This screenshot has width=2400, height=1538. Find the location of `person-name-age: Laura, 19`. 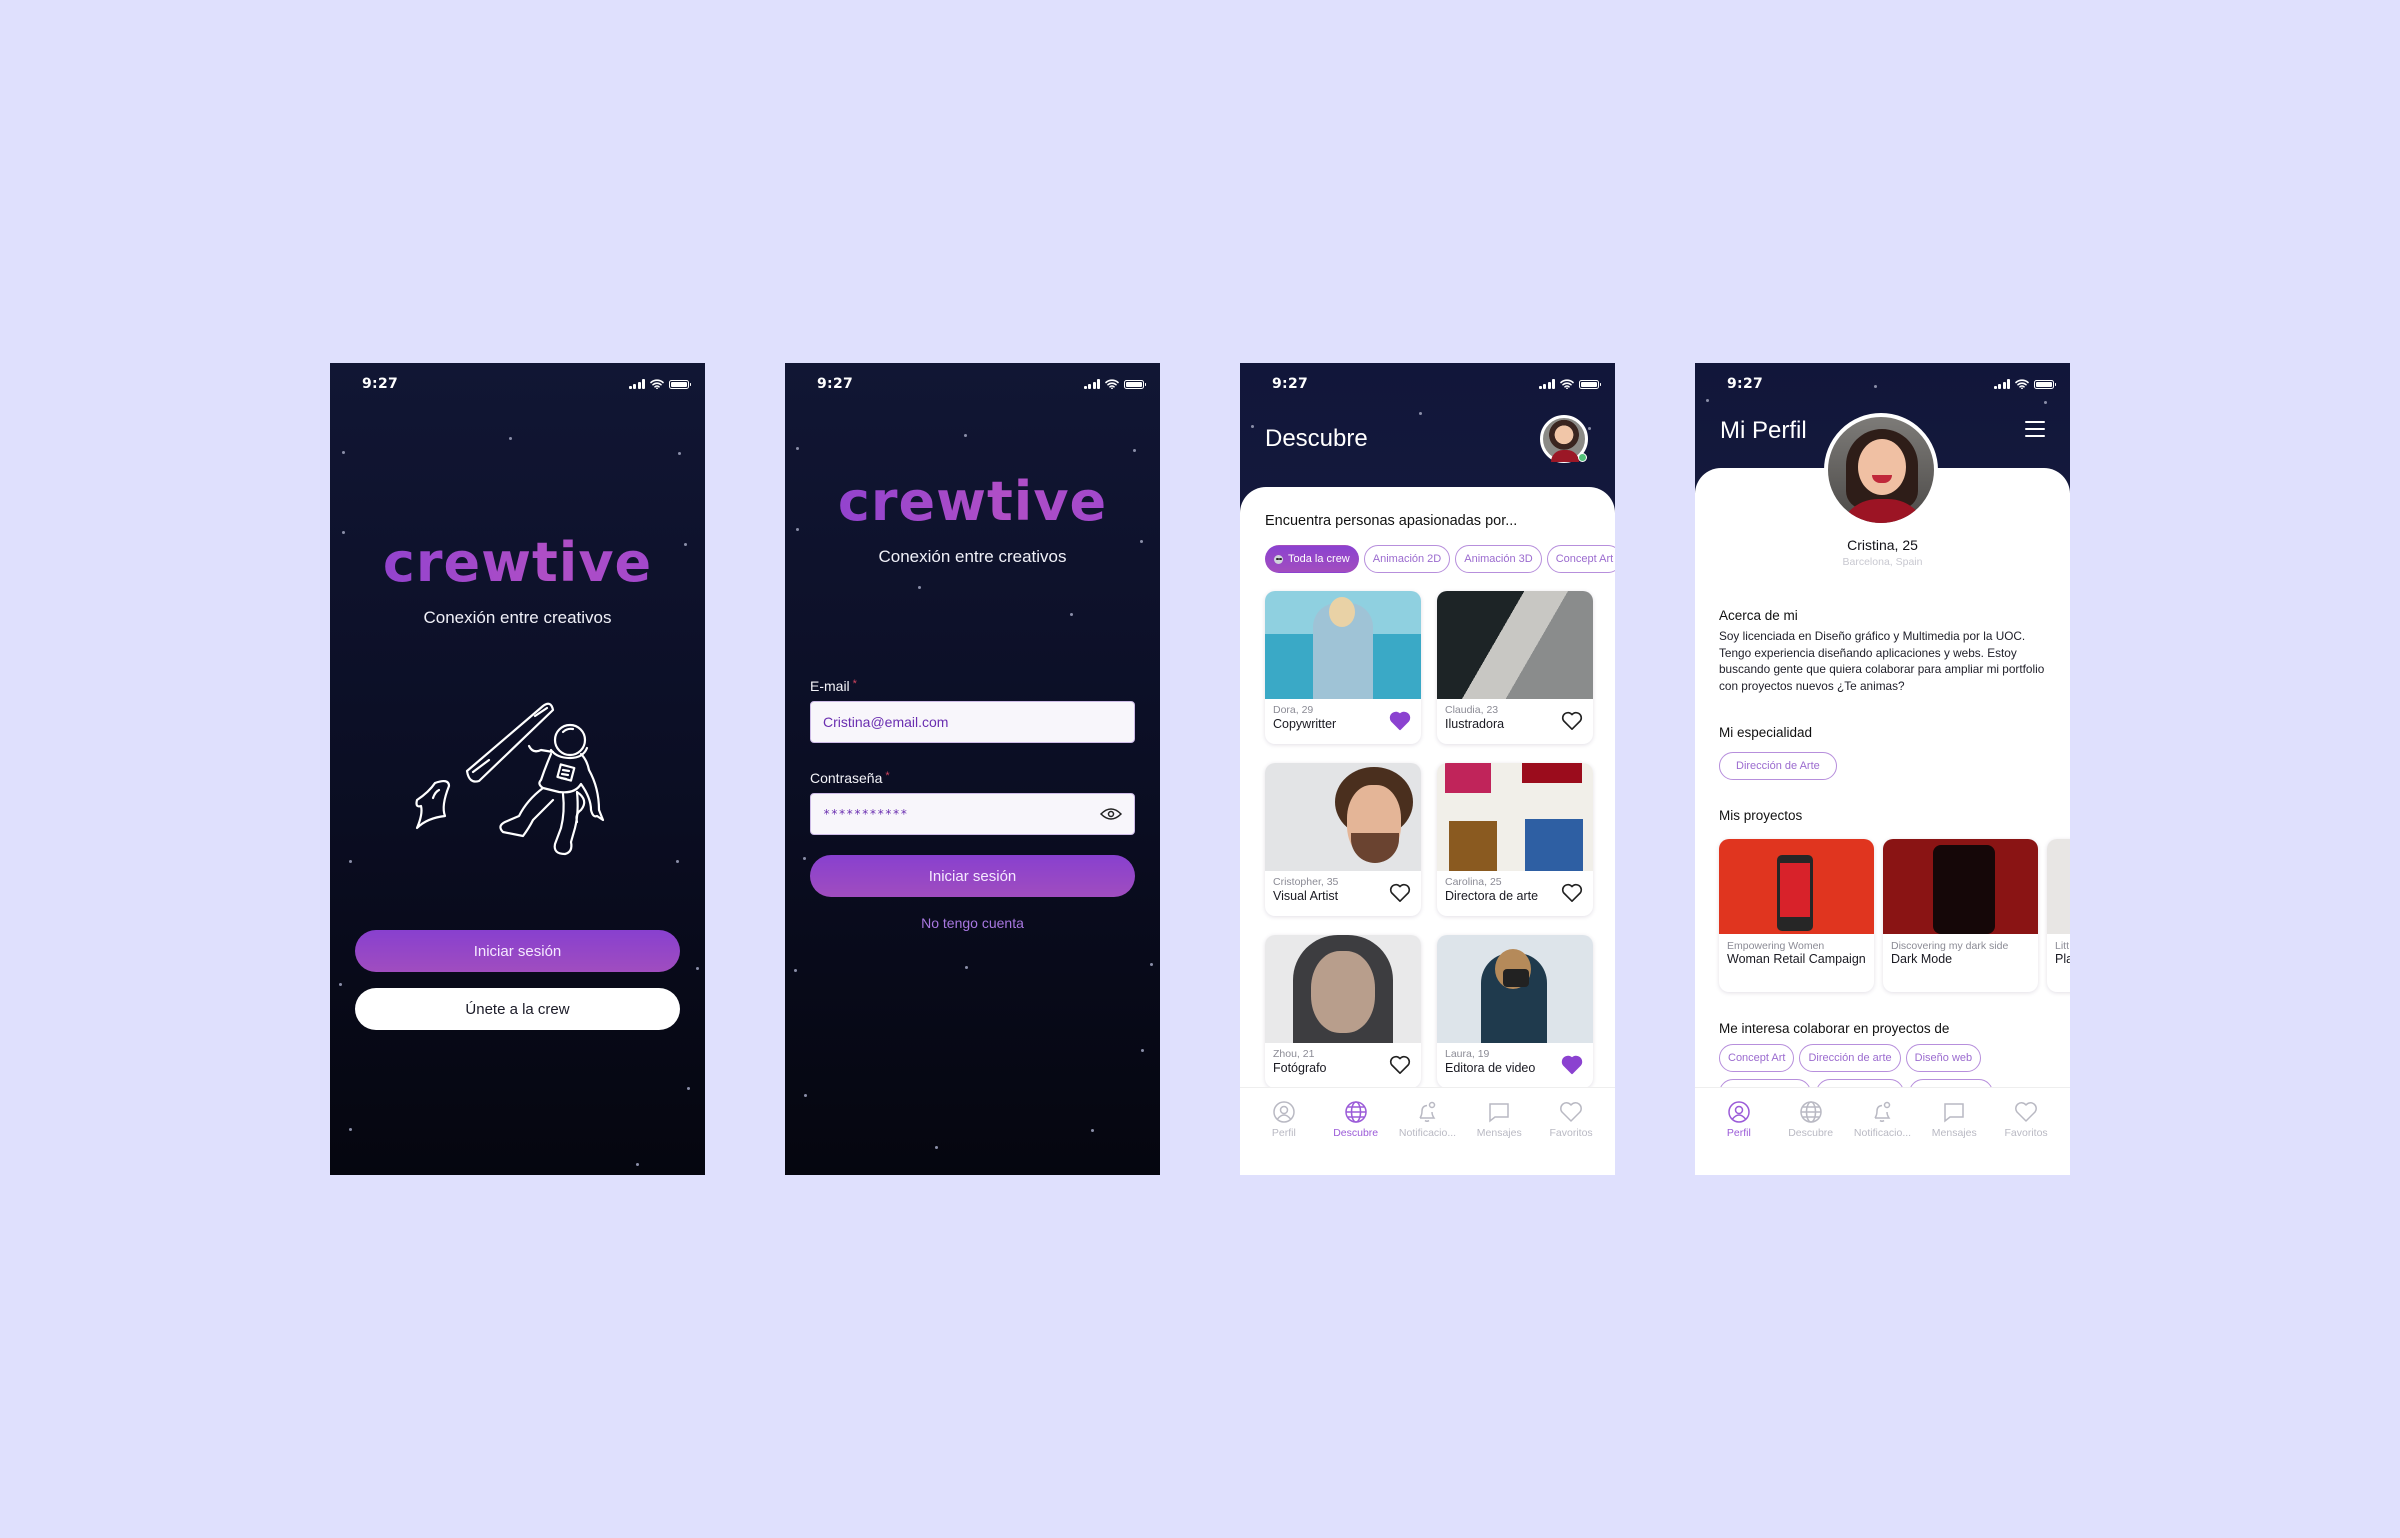

person-name-age: Laura, 19 is located at coordinates (1467, 1054).